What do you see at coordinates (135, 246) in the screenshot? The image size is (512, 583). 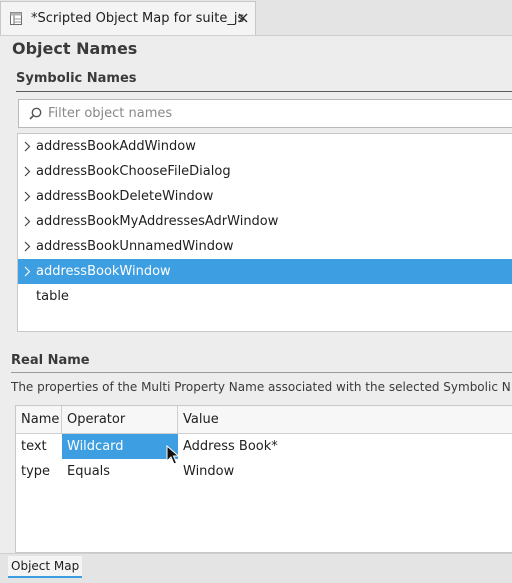 I see `tree-item-label: addressBookUnnamedWindow` at bounding box center [135, 246].